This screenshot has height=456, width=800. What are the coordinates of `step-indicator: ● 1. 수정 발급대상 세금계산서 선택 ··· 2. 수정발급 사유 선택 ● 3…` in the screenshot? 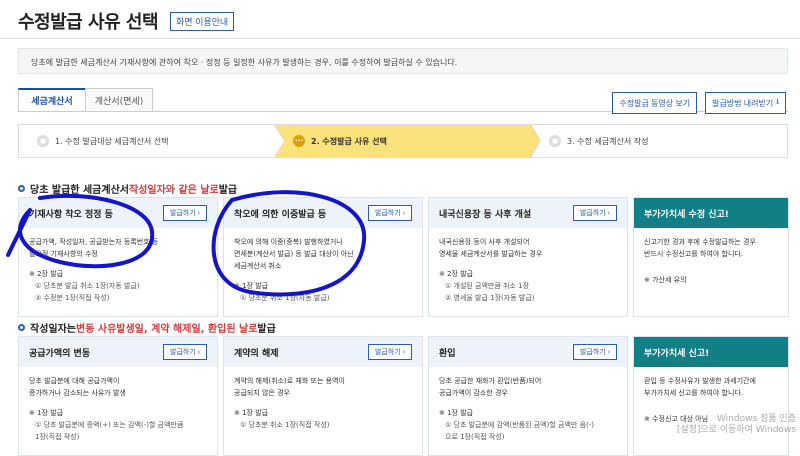 It's located at (403, 141).